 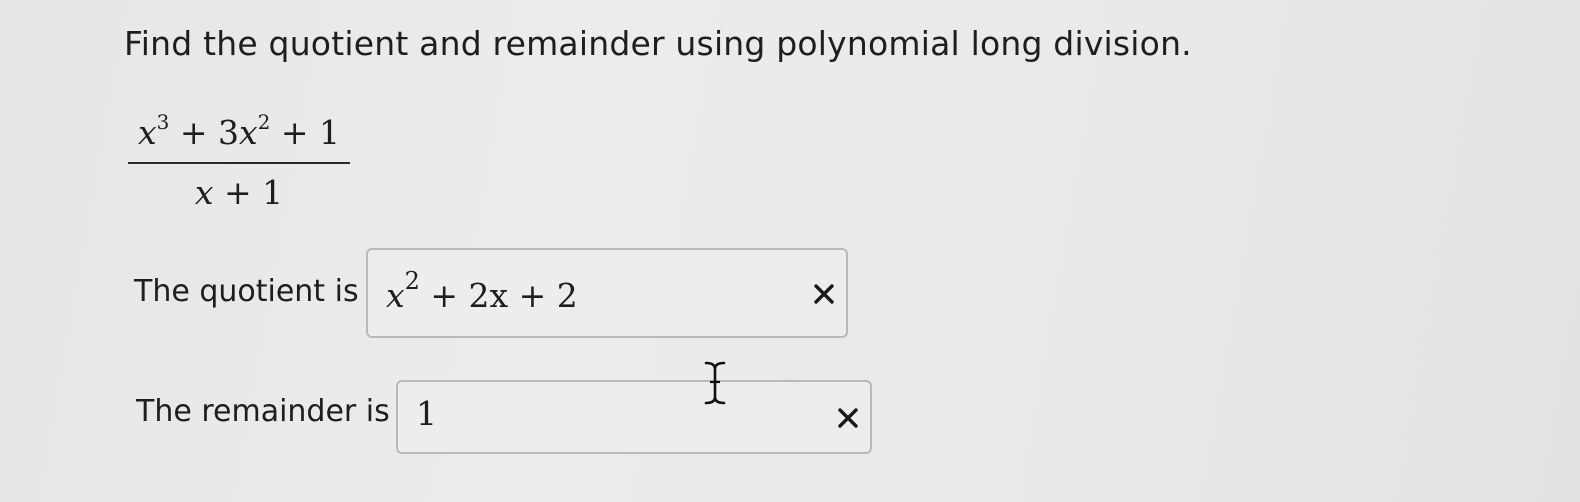 I want to click on numerator: x3 + 3x2 + 1, so click(x=239, y=133).